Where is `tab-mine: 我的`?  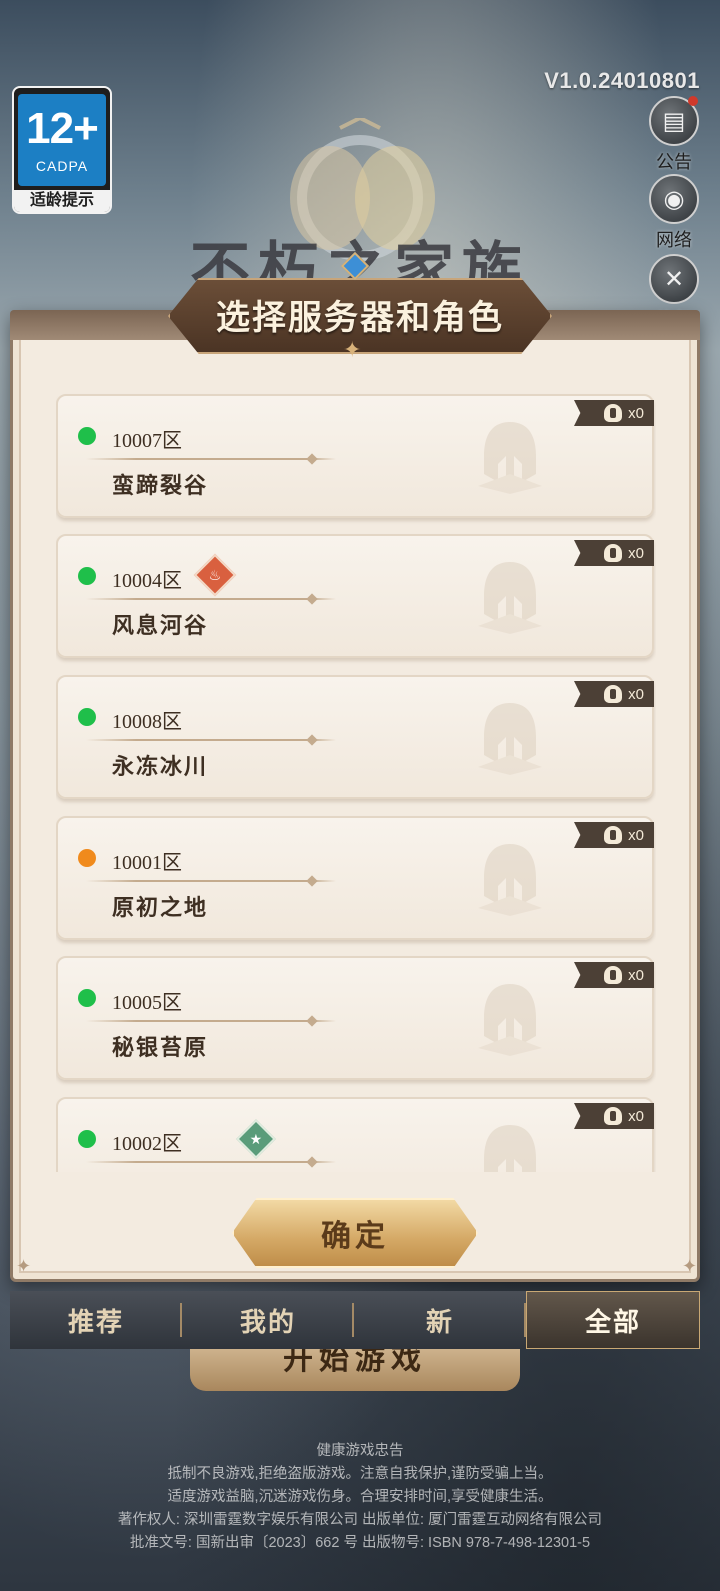
tab-mine: 我的 is located at coordinates (268, 1320).